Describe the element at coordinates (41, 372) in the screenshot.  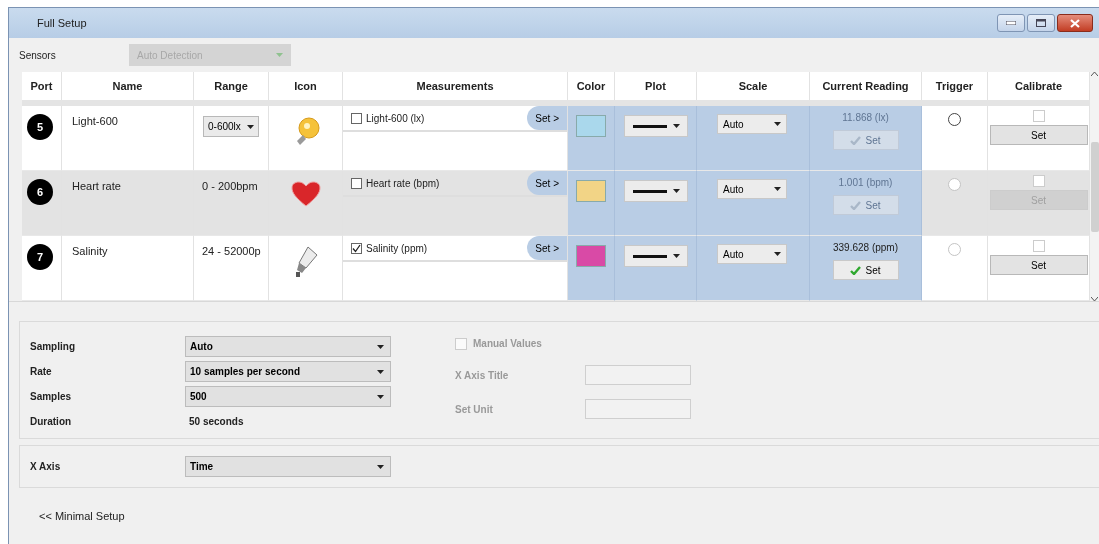
I see `field-label: Rate` at that location.